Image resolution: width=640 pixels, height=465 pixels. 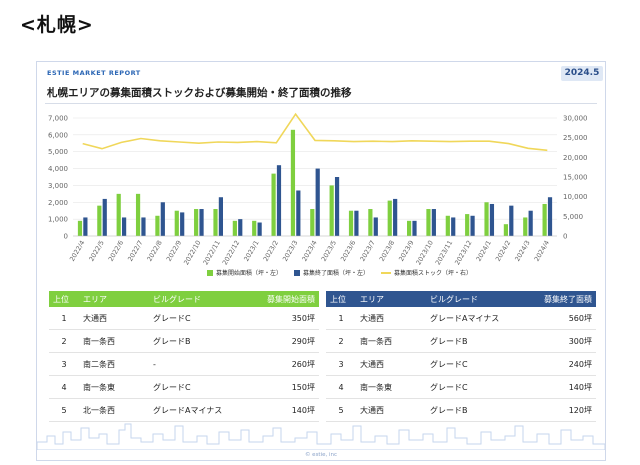 What do you see at coordinates (575, 158) in the screenshot?
I see `y-tick-right: 20,000` at bounding box center [575, 158].